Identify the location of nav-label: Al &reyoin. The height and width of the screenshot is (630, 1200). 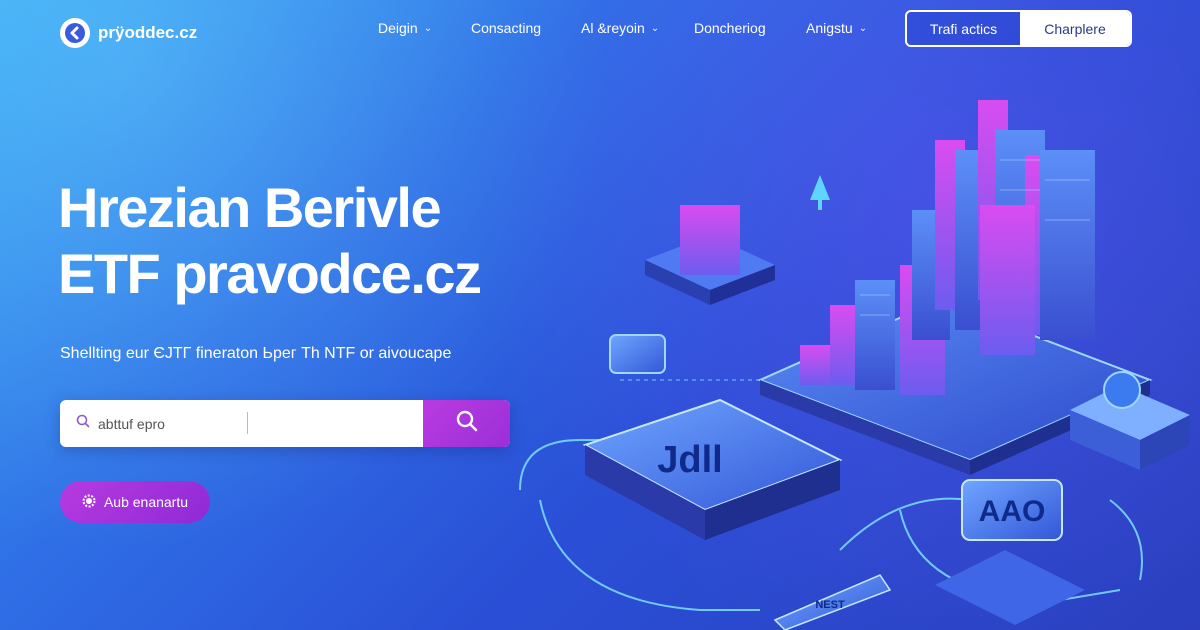
(613, 28).